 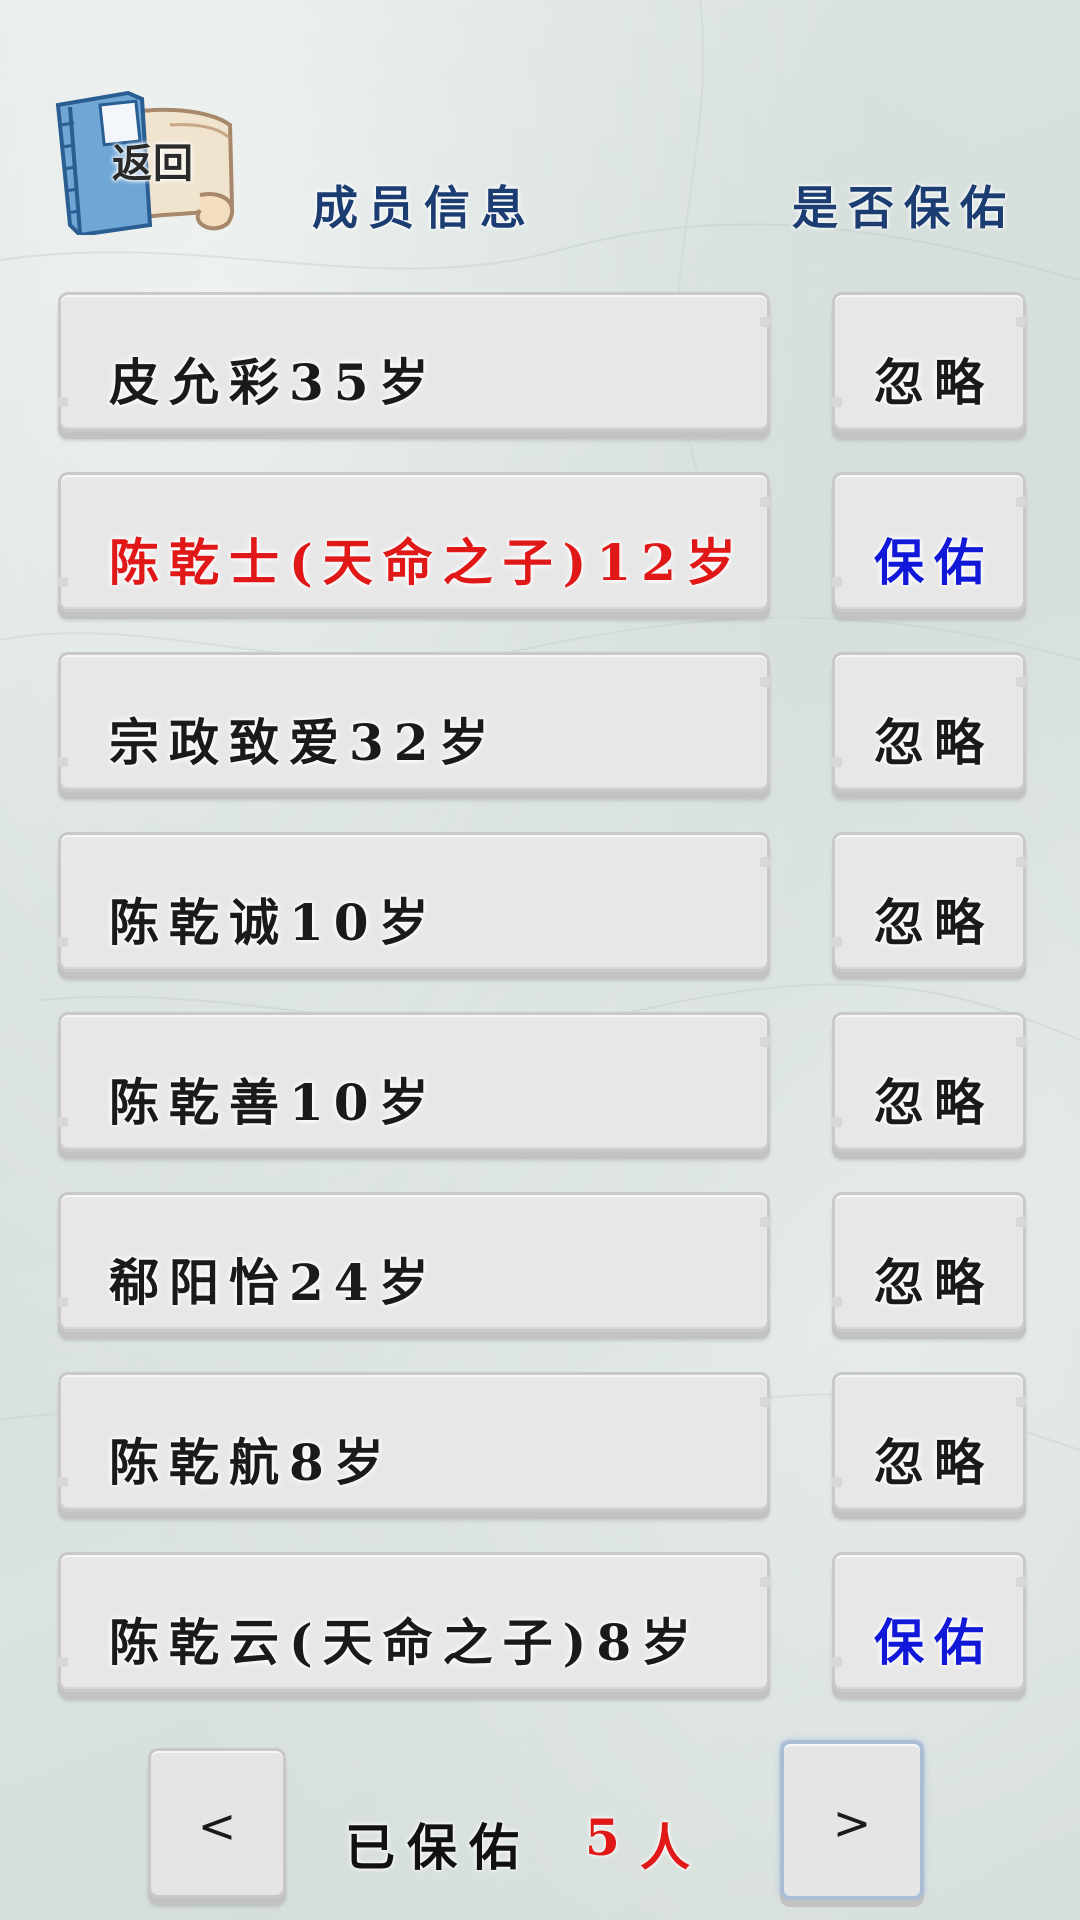 I want to click on member-info-panel: 陈乾诚10岁, so click(x=414, y=902).